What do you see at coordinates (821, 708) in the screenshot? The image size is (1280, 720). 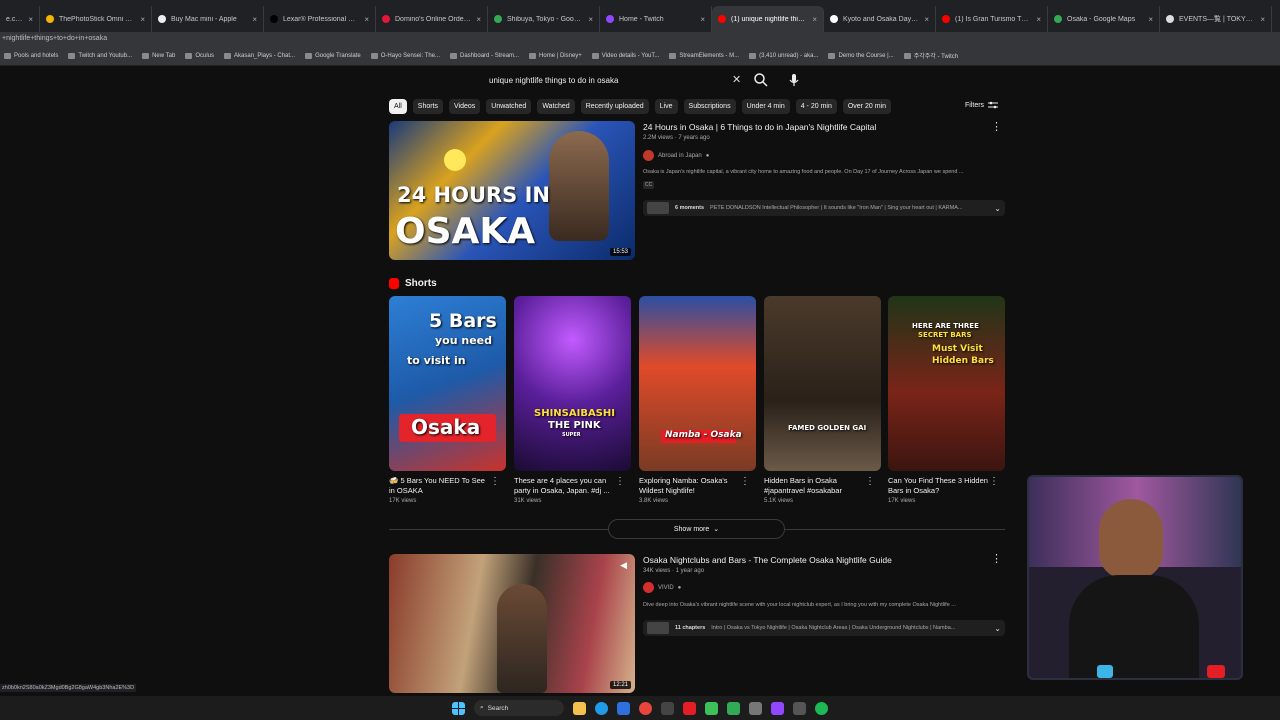 I see `spotify-icon` at bounding box center [821, 708].